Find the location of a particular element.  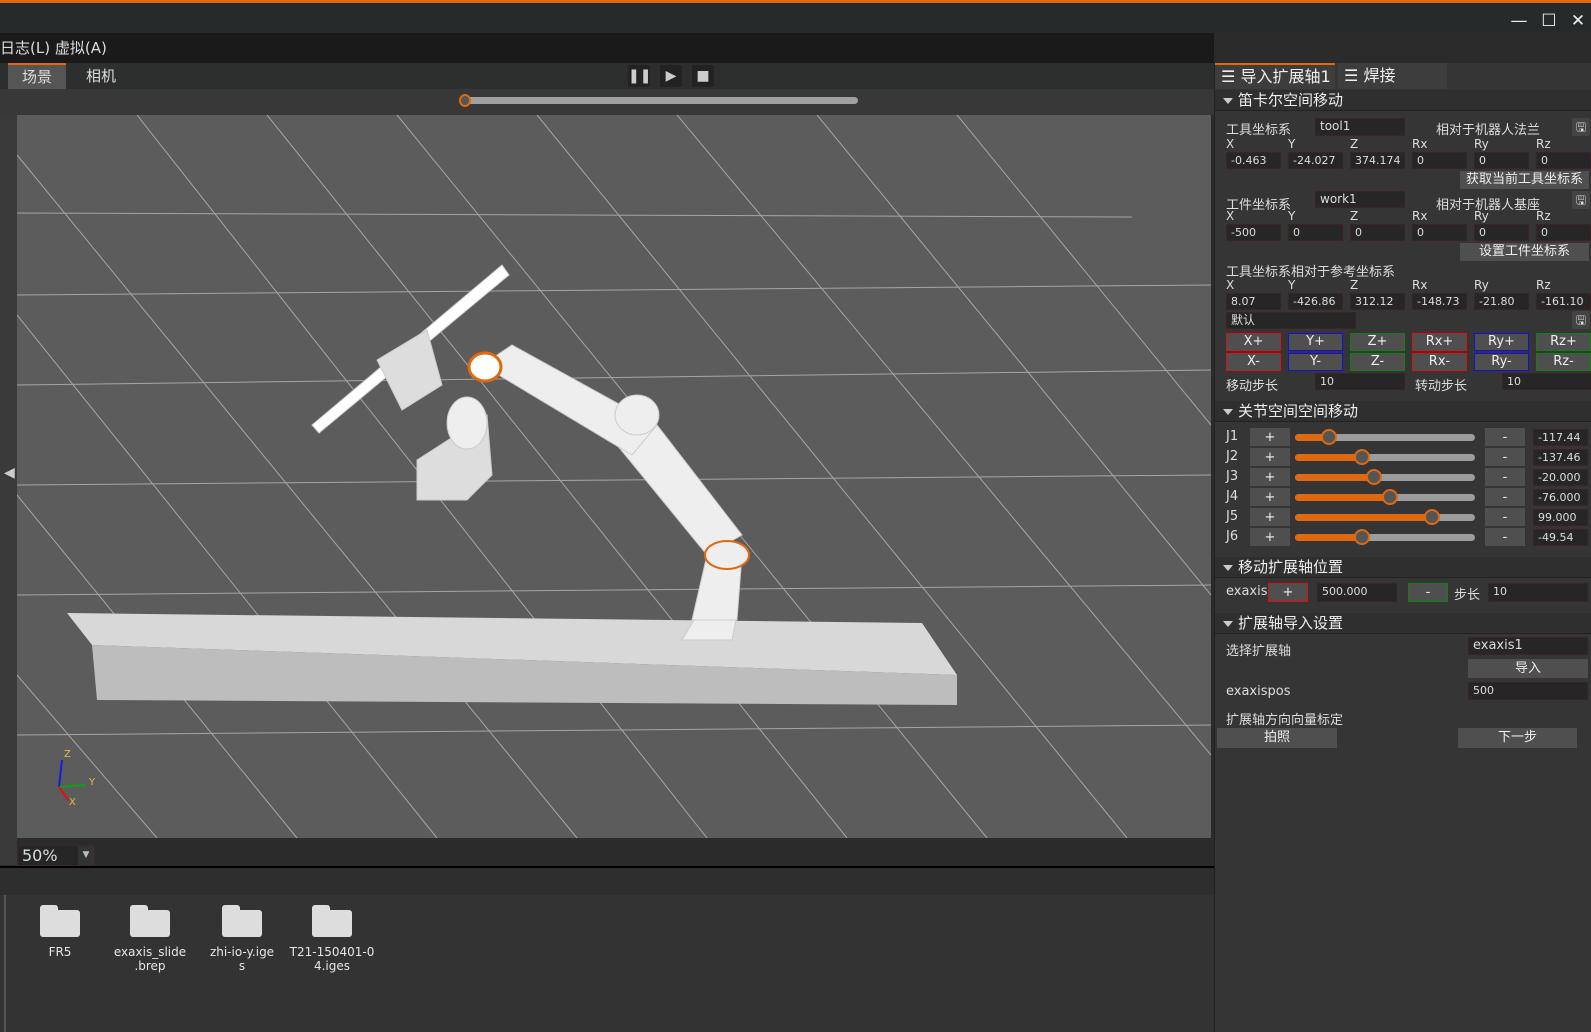

tool-value-0: -0.463 is located at coordinates (1253, 160).